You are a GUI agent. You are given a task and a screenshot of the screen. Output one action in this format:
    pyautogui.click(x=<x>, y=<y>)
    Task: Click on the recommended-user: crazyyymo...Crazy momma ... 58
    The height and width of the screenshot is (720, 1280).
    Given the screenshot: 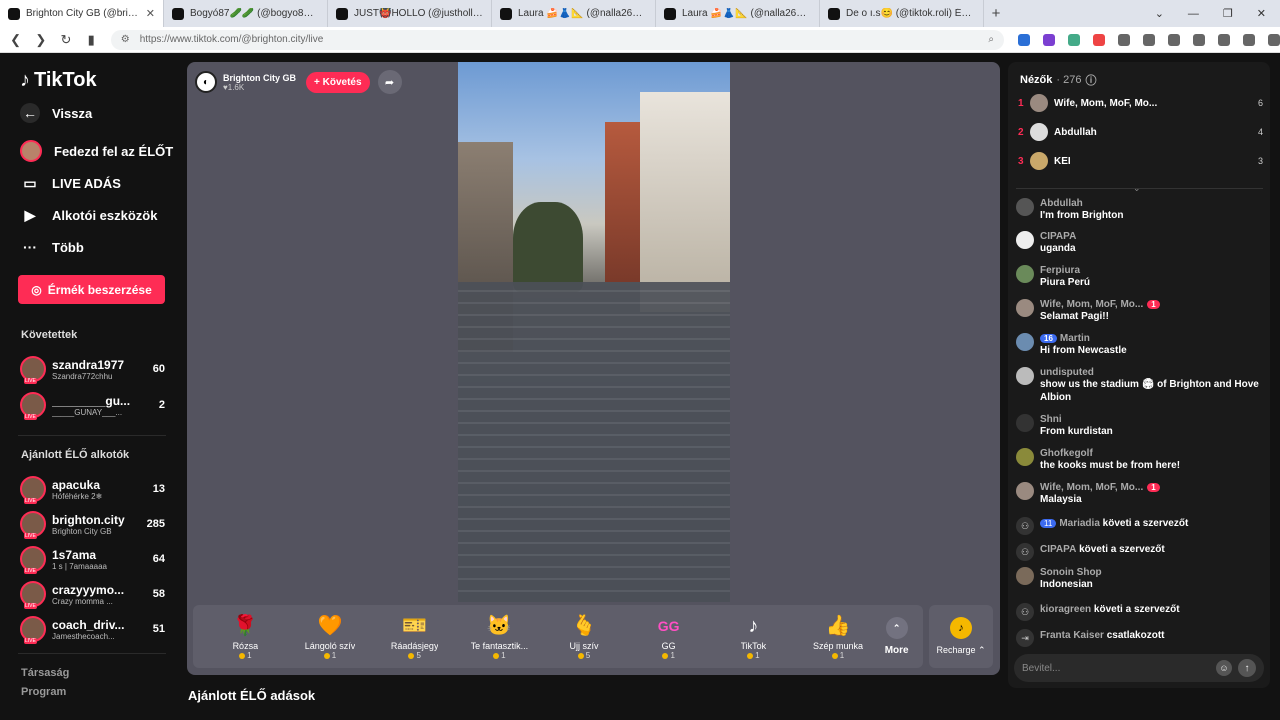 What is the action you would take?
    pyautogui.click(x=92, y=595)
    